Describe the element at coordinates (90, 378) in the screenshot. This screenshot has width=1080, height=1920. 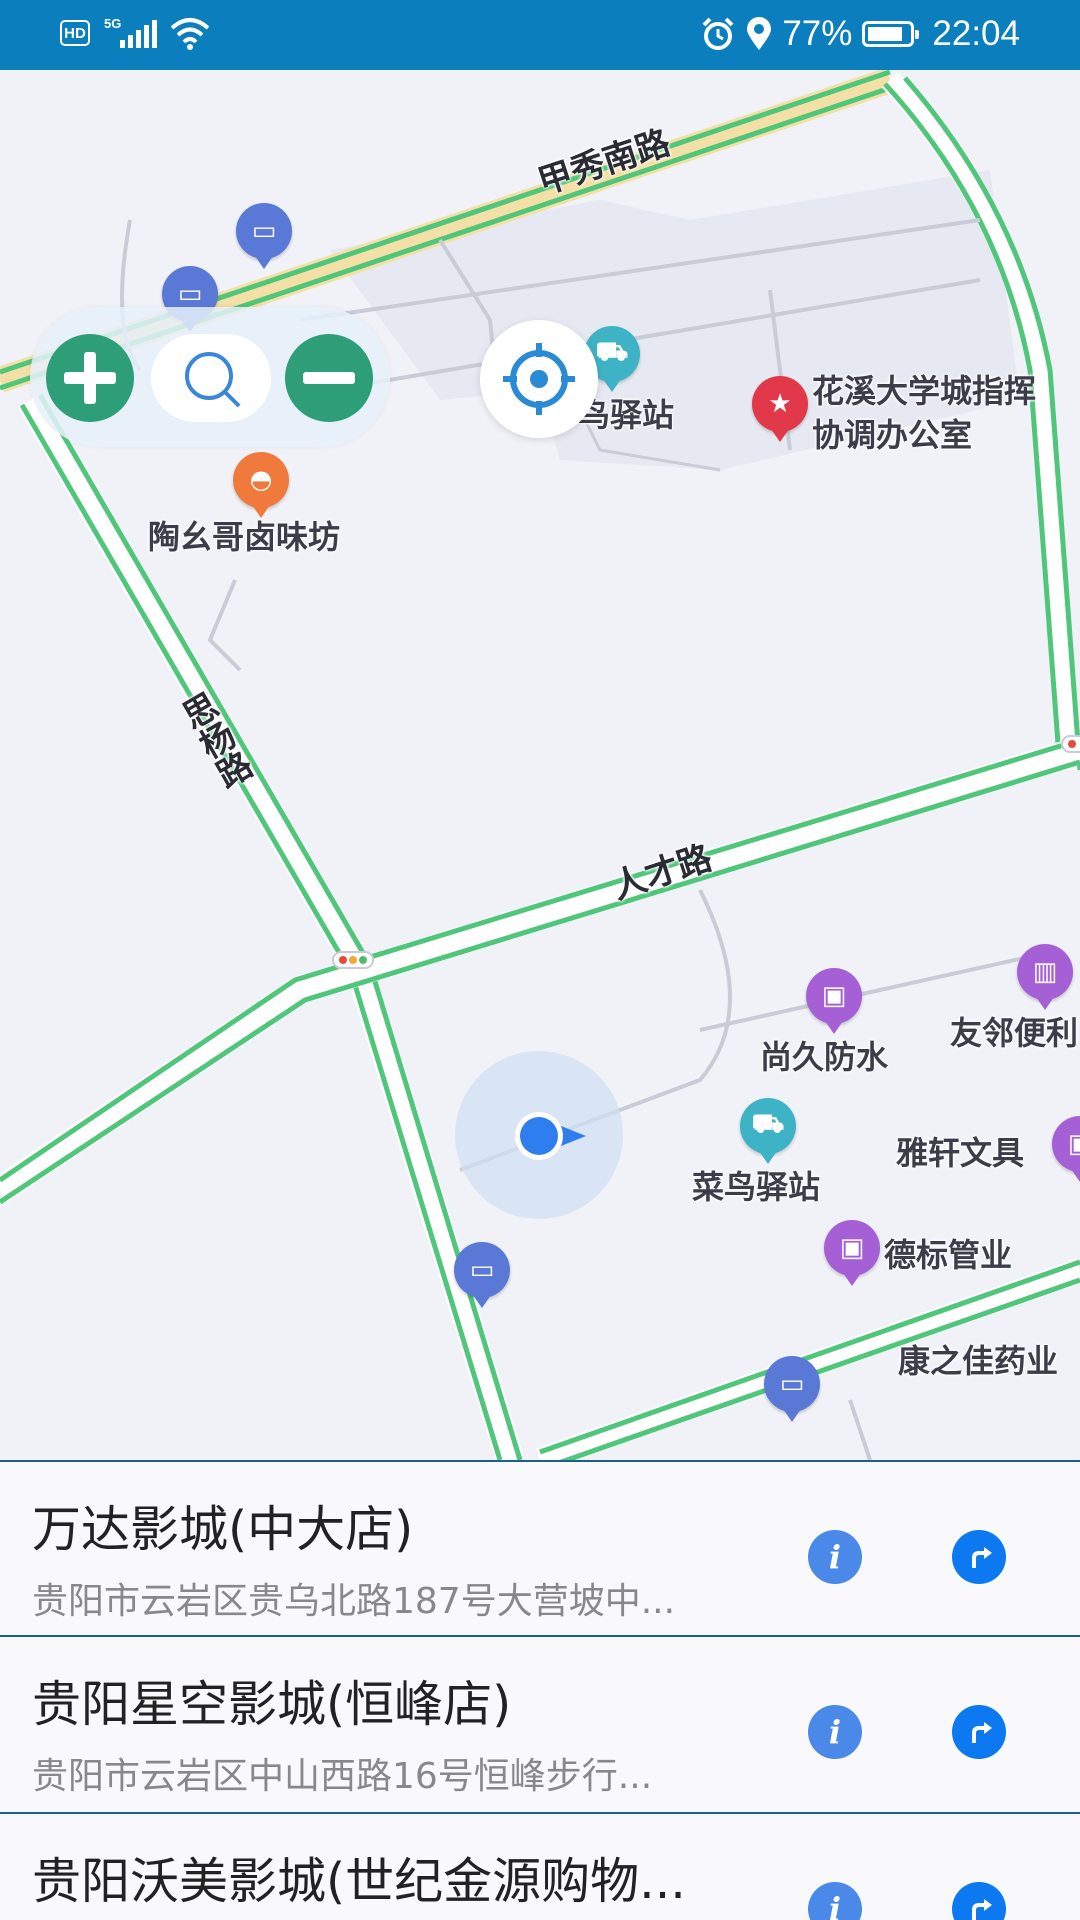
I see `zoom-in-button` at that location.